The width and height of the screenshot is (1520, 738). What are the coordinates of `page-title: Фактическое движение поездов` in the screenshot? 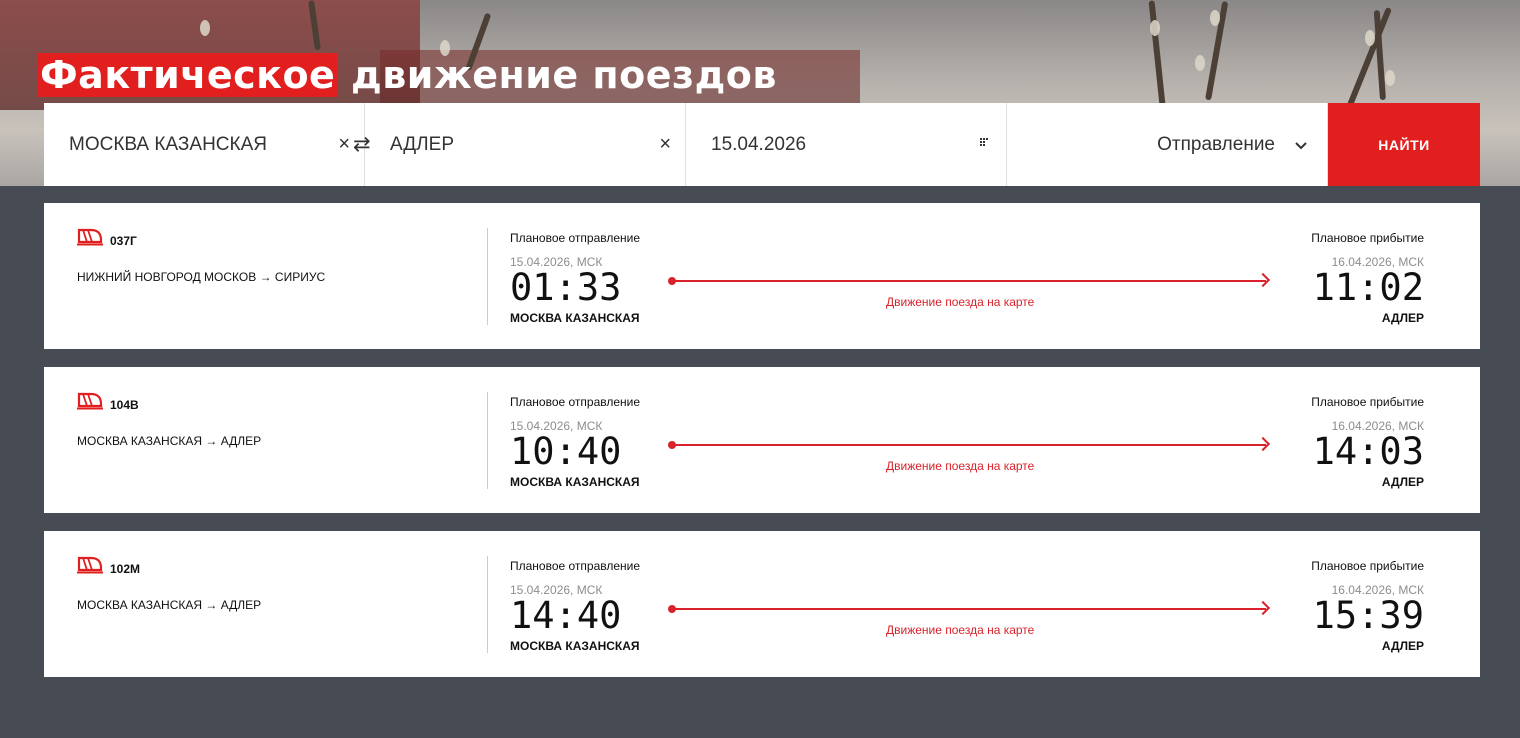 It's located at (407, 75).